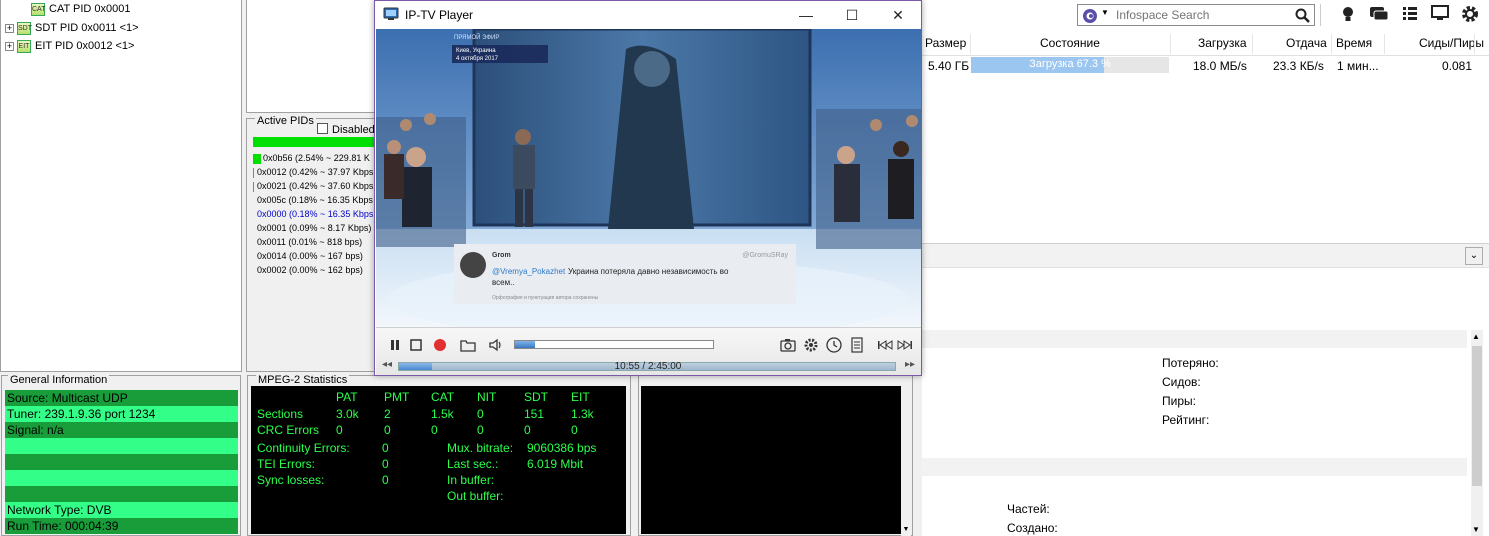 This screenshot has height=536, width=1489. Describe the element at coordinates (905, 345) in the screenshot. I see `next-channel-icon` at that location.